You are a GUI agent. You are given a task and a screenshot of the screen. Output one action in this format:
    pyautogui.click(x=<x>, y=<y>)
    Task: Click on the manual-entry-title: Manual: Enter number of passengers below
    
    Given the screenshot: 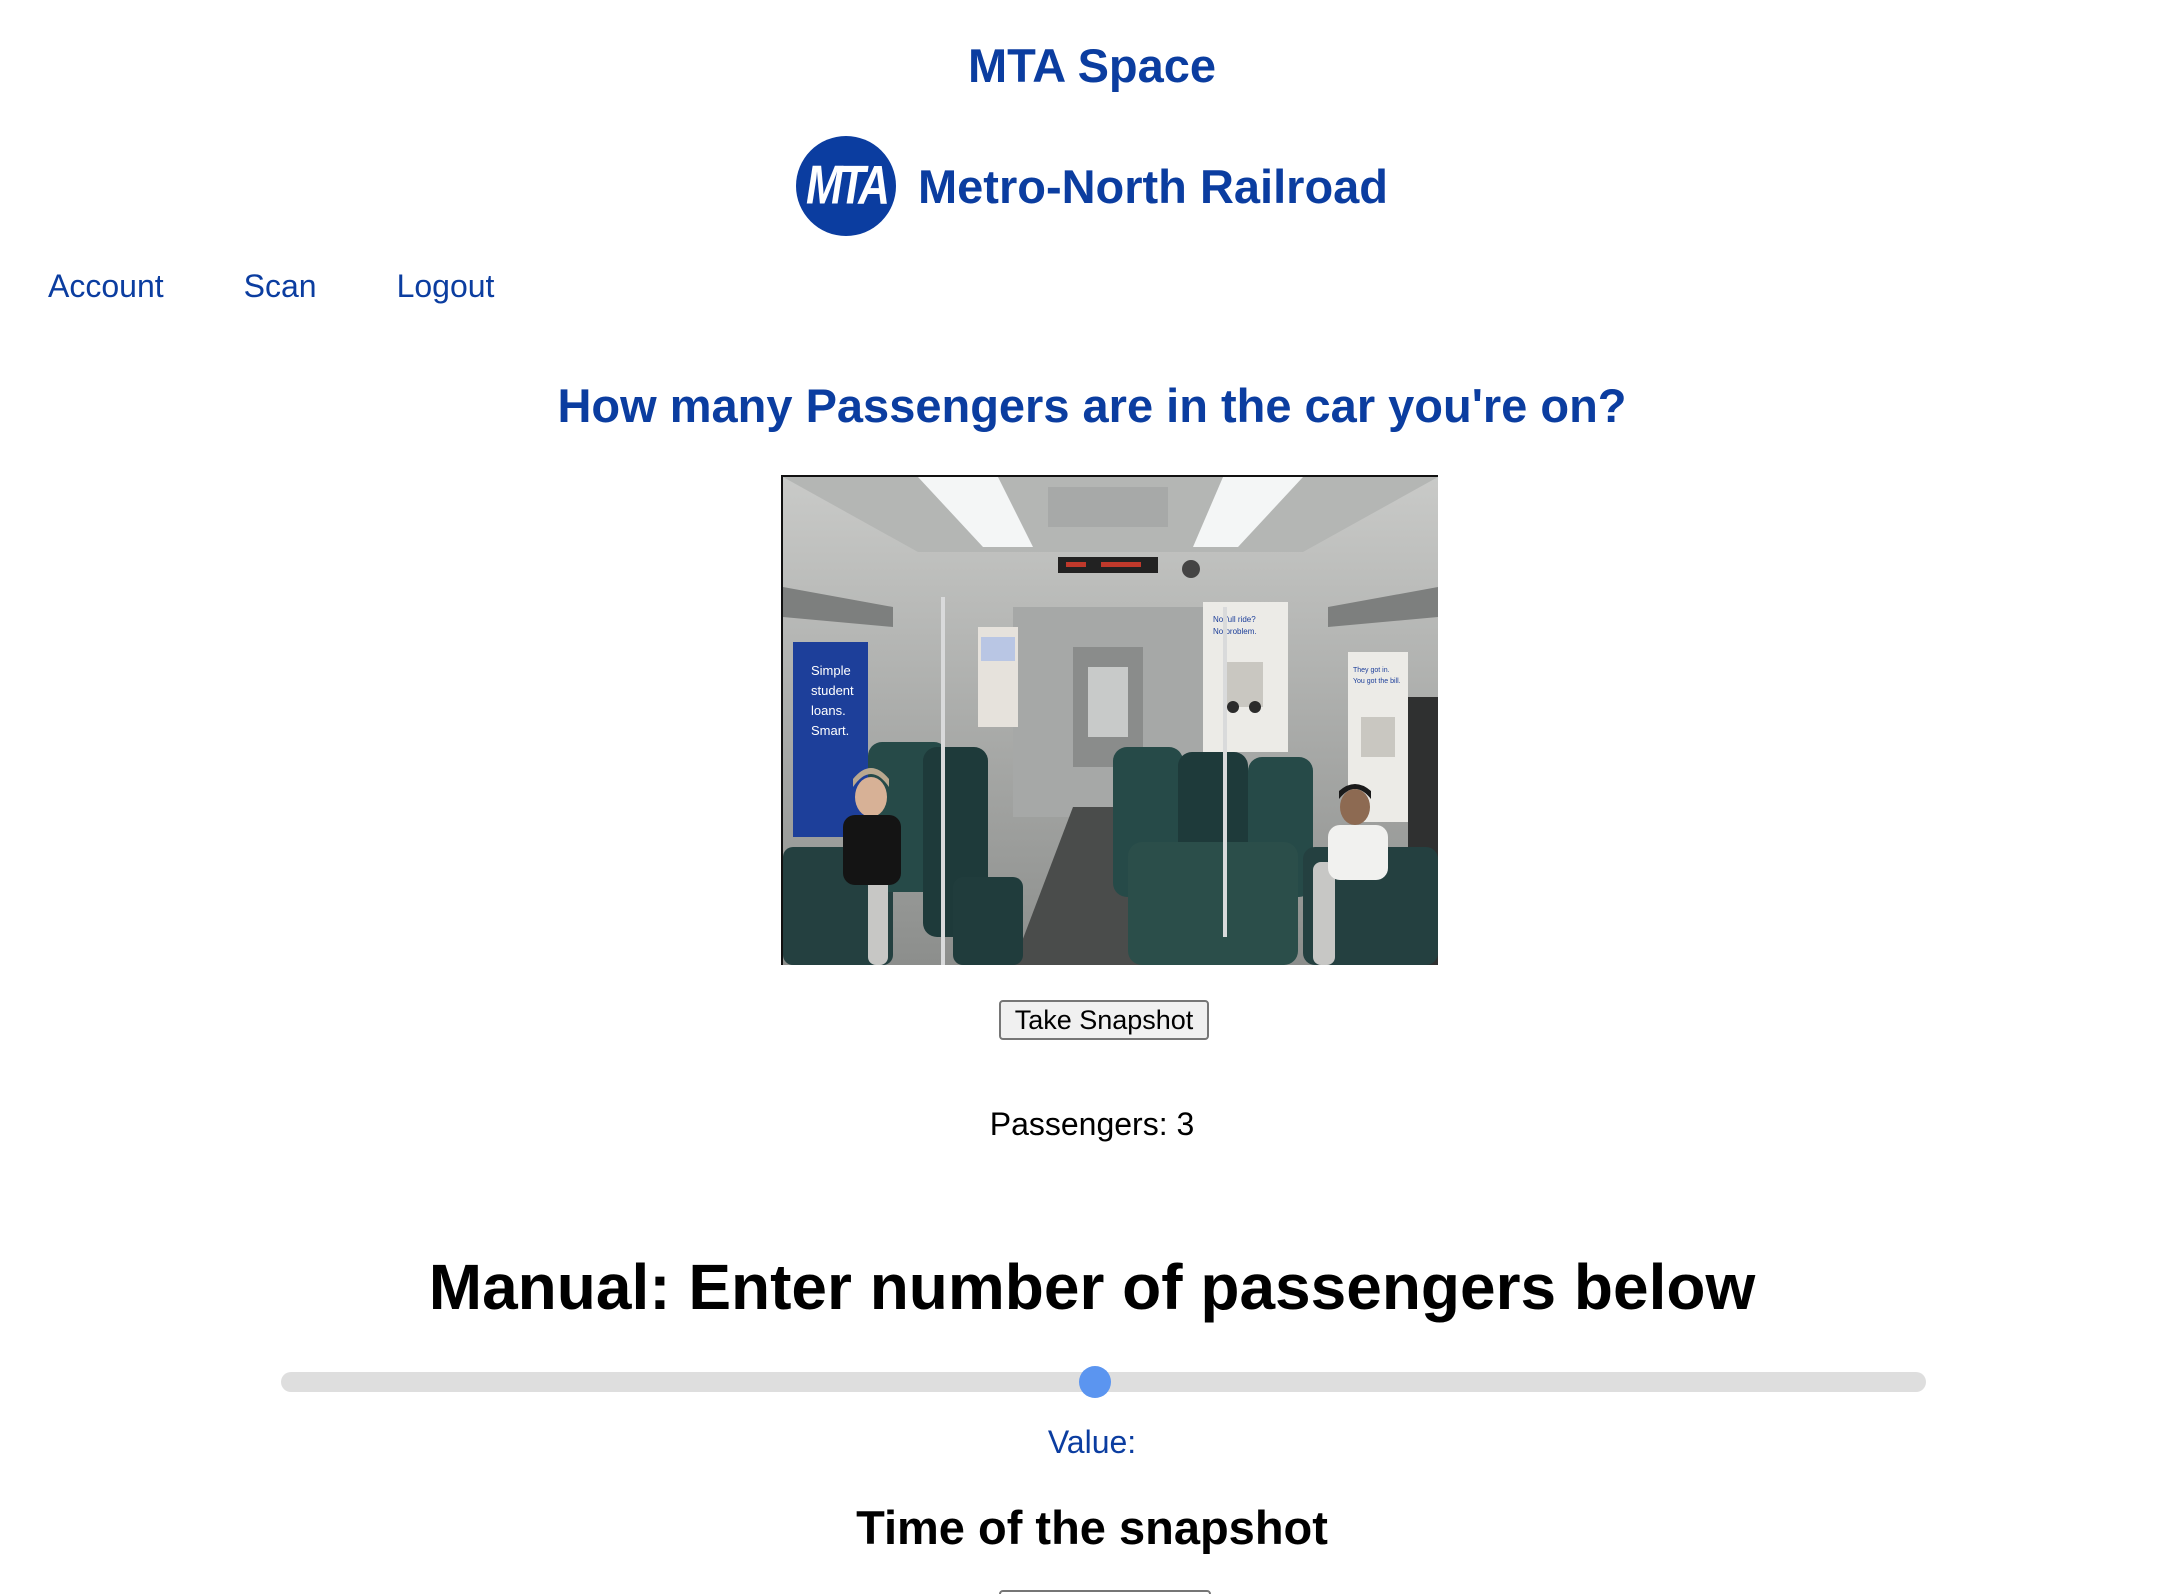 What is the action you would take?
    pyautogui.click(x=1092, y=1287)
    